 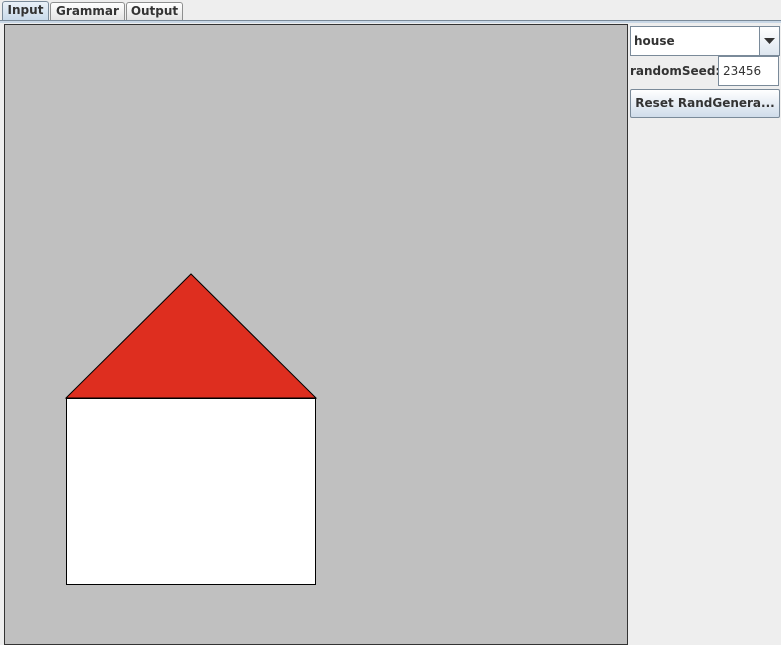 I want to click on random-seed-label: randomSeed:, so click(x=675, y=71).